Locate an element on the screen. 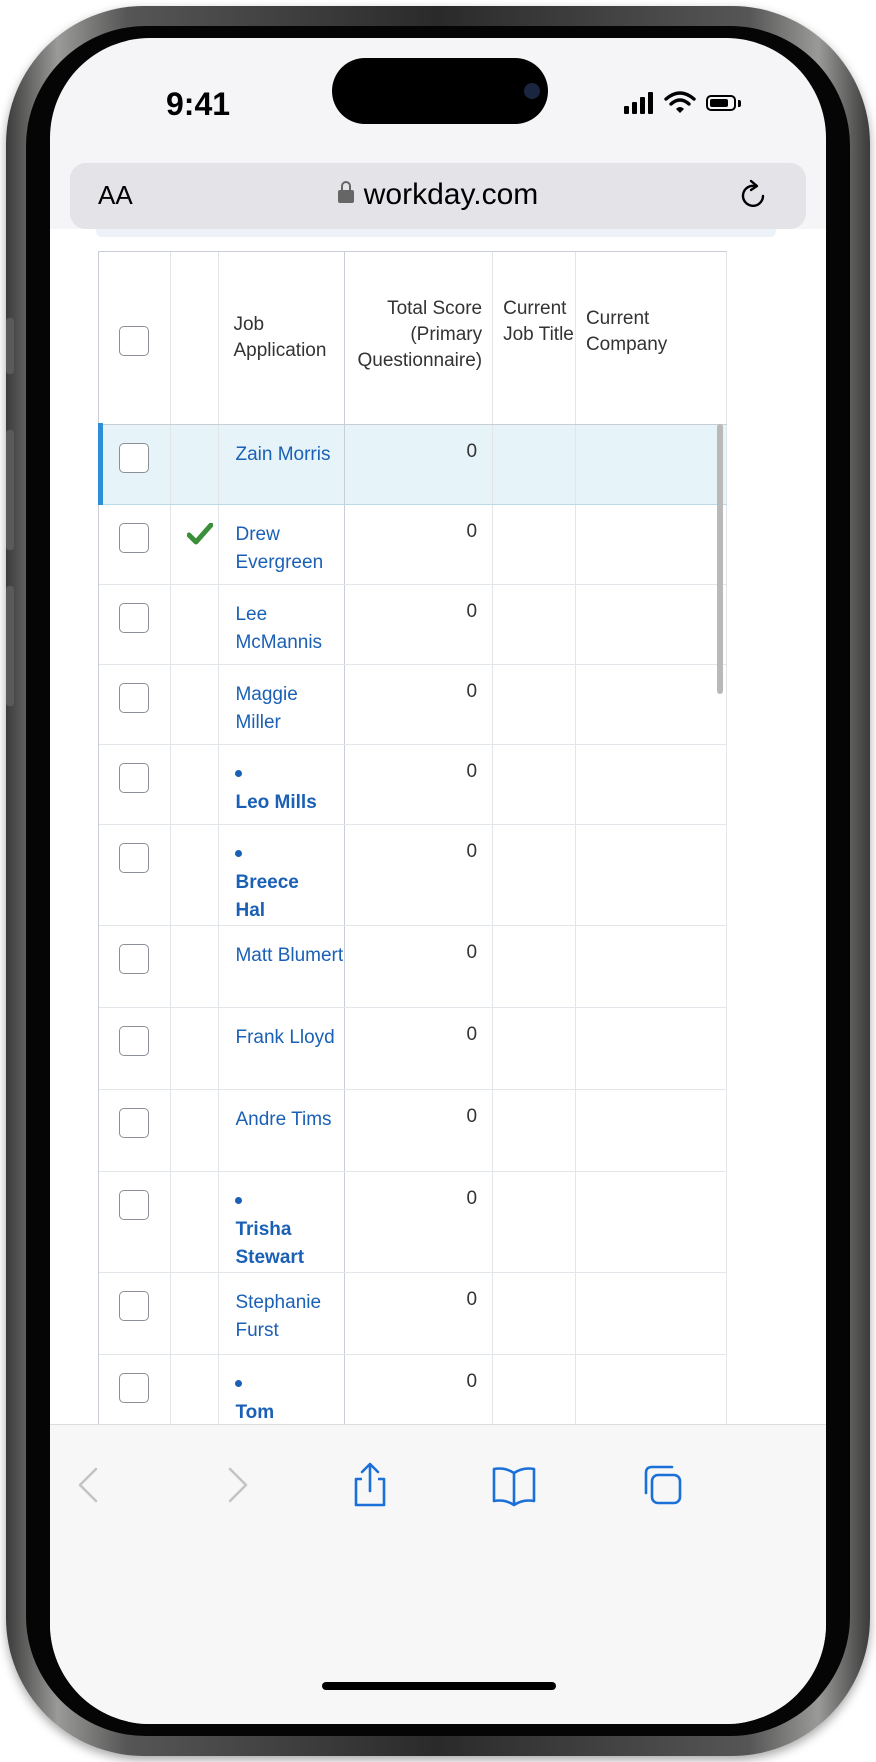 The image size is (876, 1762). battery-icon is located at coordinates (721, 103).